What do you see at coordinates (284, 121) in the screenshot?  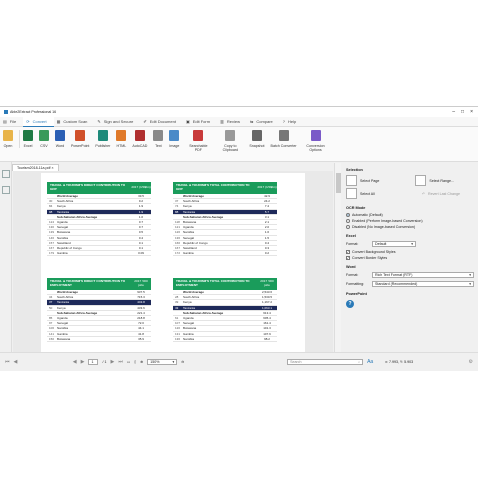 I see `help-icon: ?` at bounding box center [284, 121].